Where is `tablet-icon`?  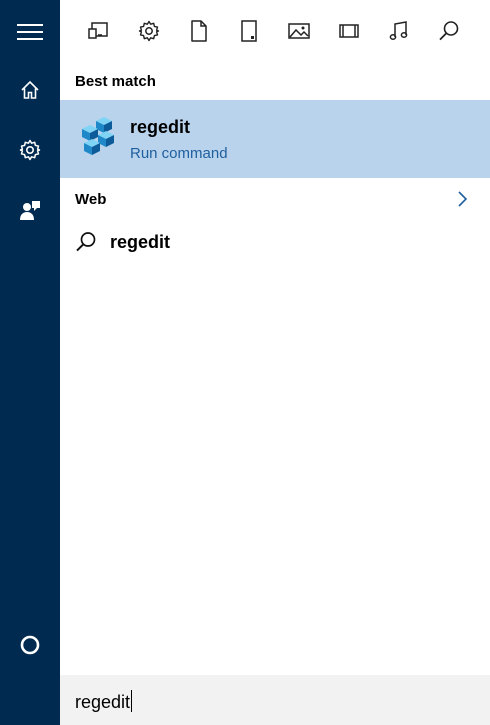
tablet-icon is located at coordinates (249, 31).